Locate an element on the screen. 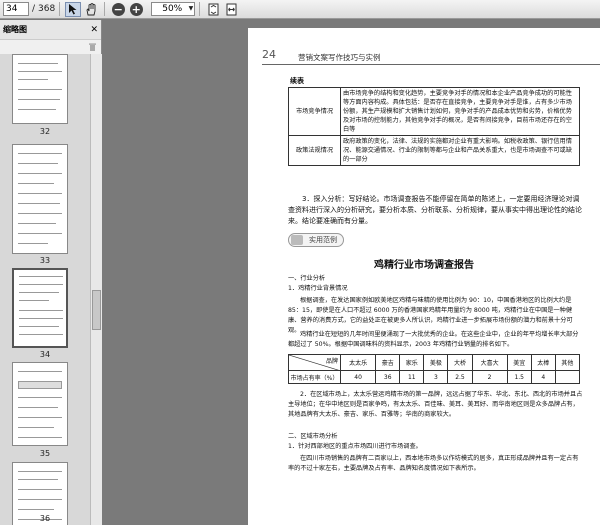  brand-cell: 家乐 is located at coordinates (412, 362).